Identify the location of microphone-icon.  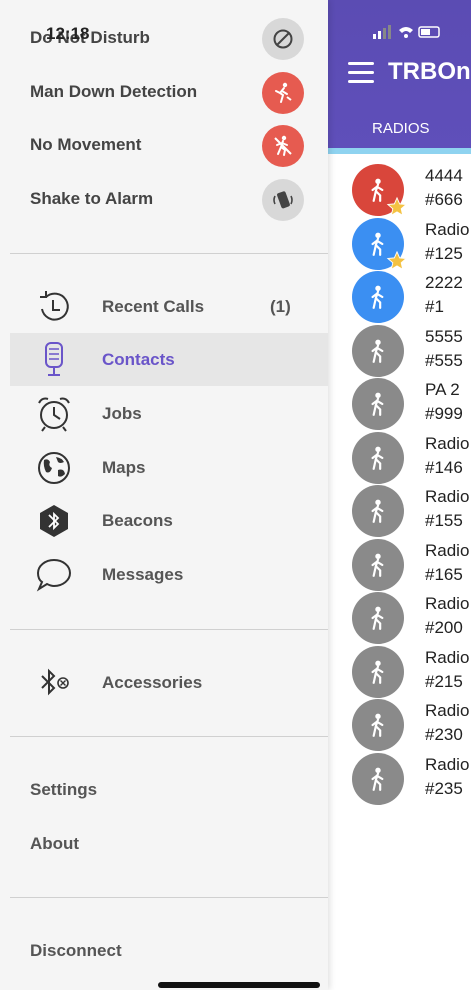
(54, 360).